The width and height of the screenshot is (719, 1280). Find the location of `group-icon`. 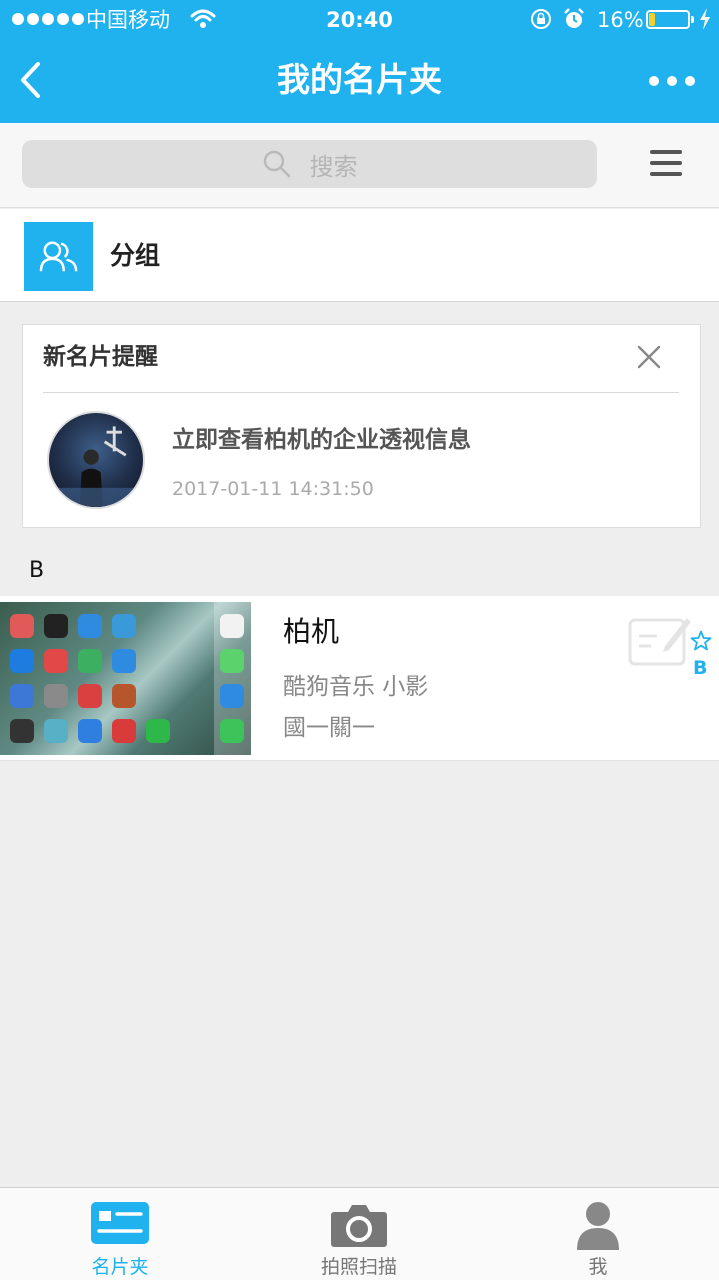

group-icon is located at coordinates (58, 256).